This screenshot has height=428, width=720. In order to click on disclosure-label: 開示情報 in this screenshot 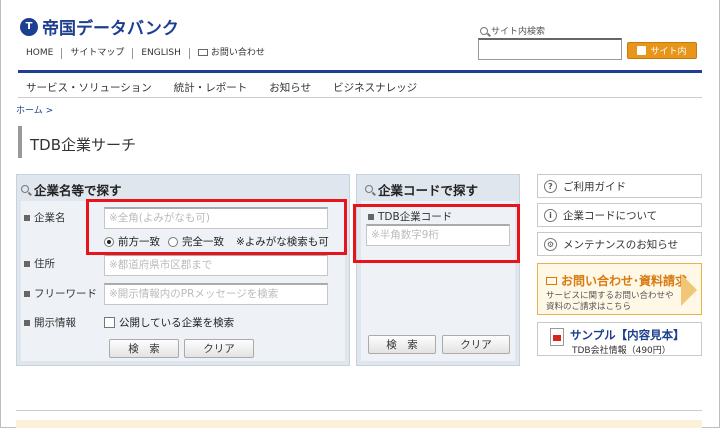, I will do `click(50, 322)`.